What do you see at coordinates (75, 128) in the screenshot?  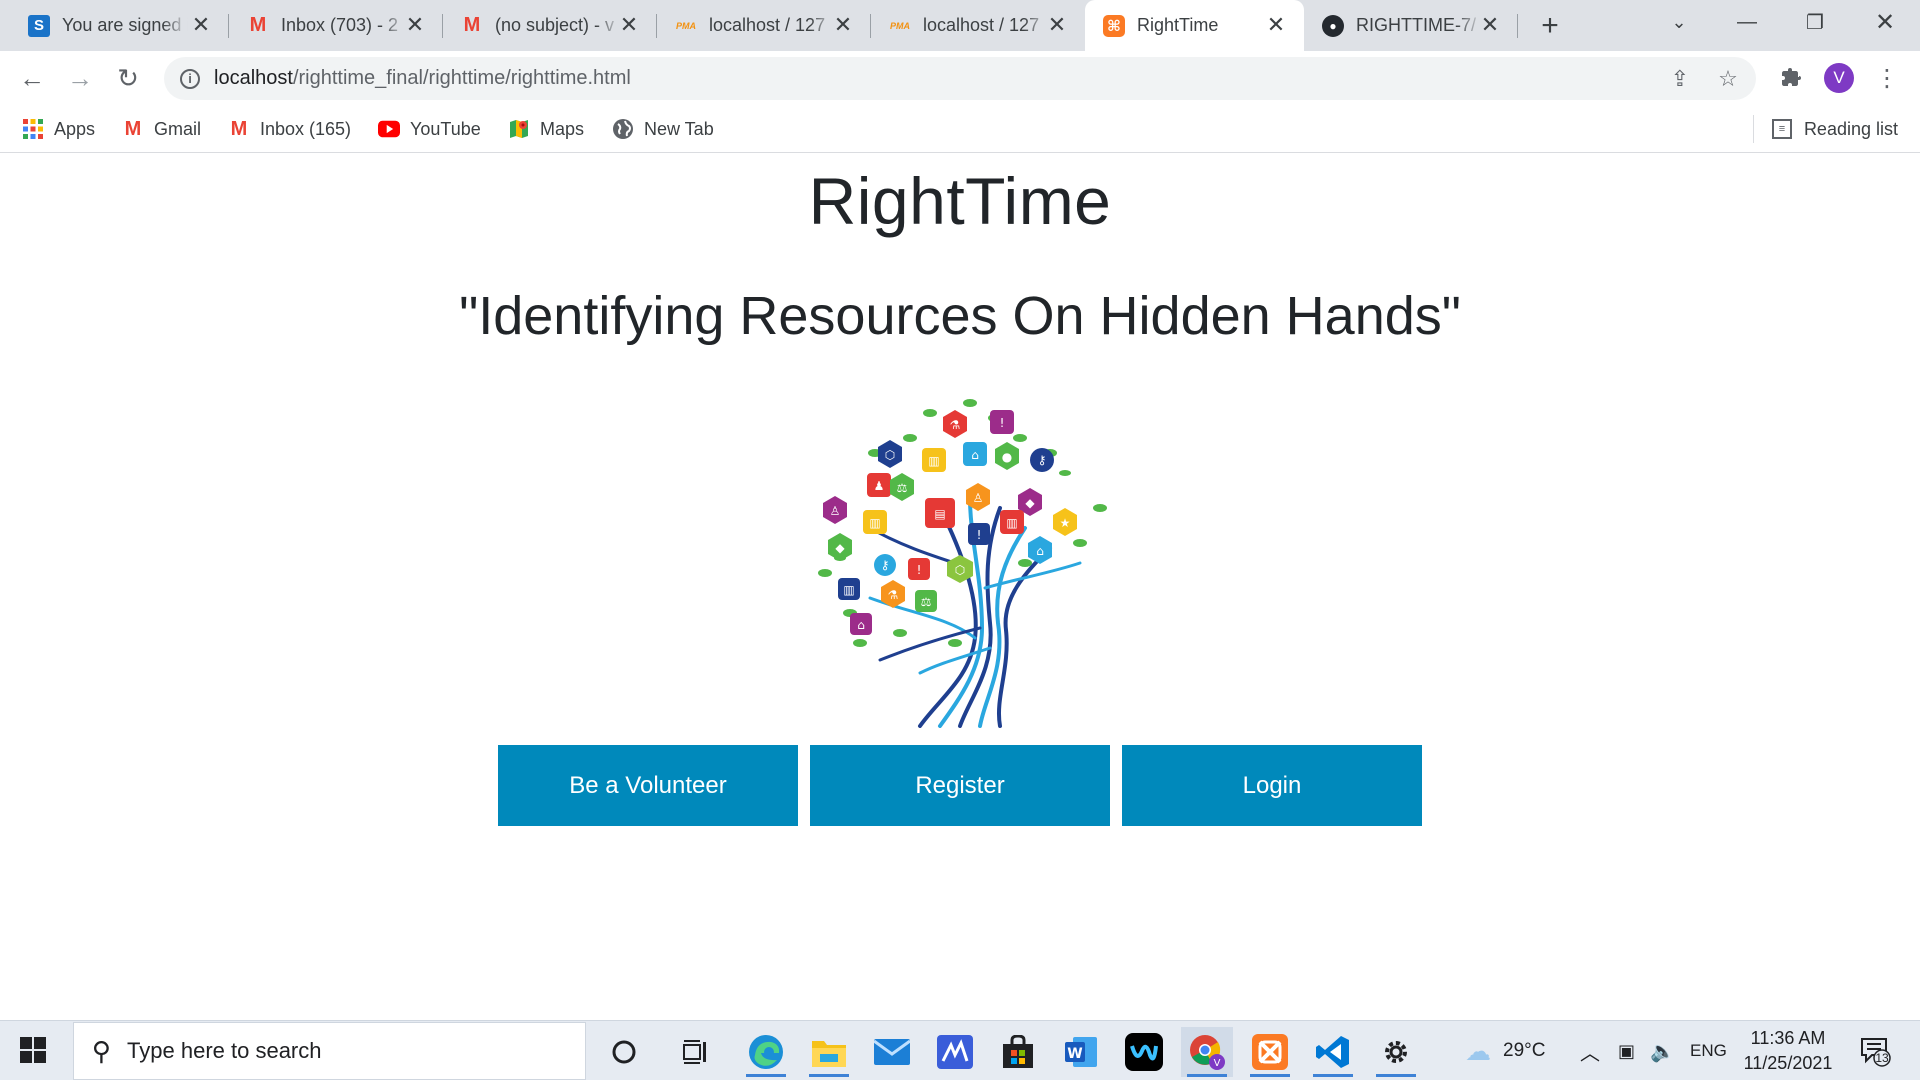 I see `bookmark-label: Apps` at bounding box center [75, 128].